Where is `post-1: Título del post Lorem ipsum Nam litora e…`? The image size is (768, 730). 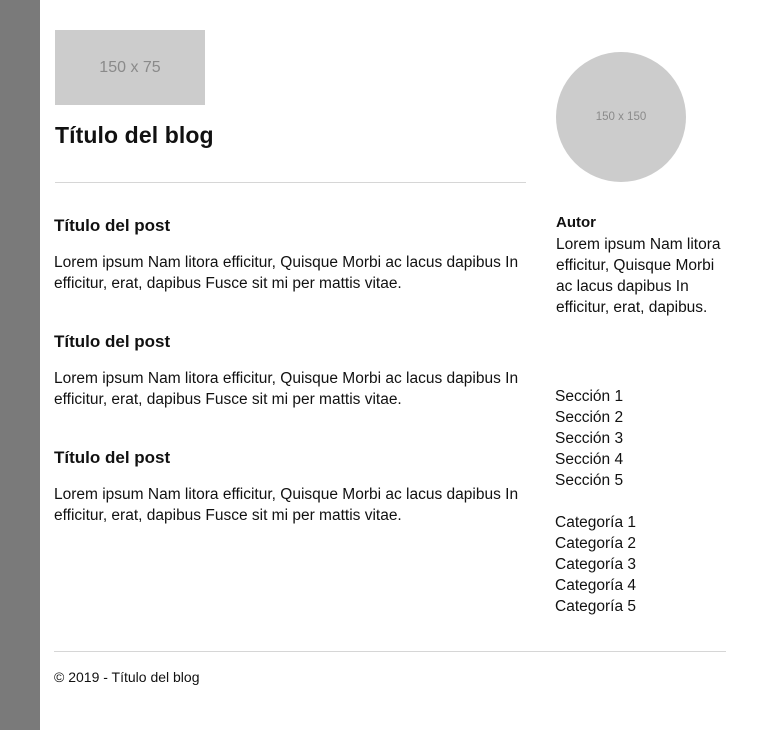 post-1: Título del post Lorem ipsum Nam litora e… is located at coordinates (294, 255).